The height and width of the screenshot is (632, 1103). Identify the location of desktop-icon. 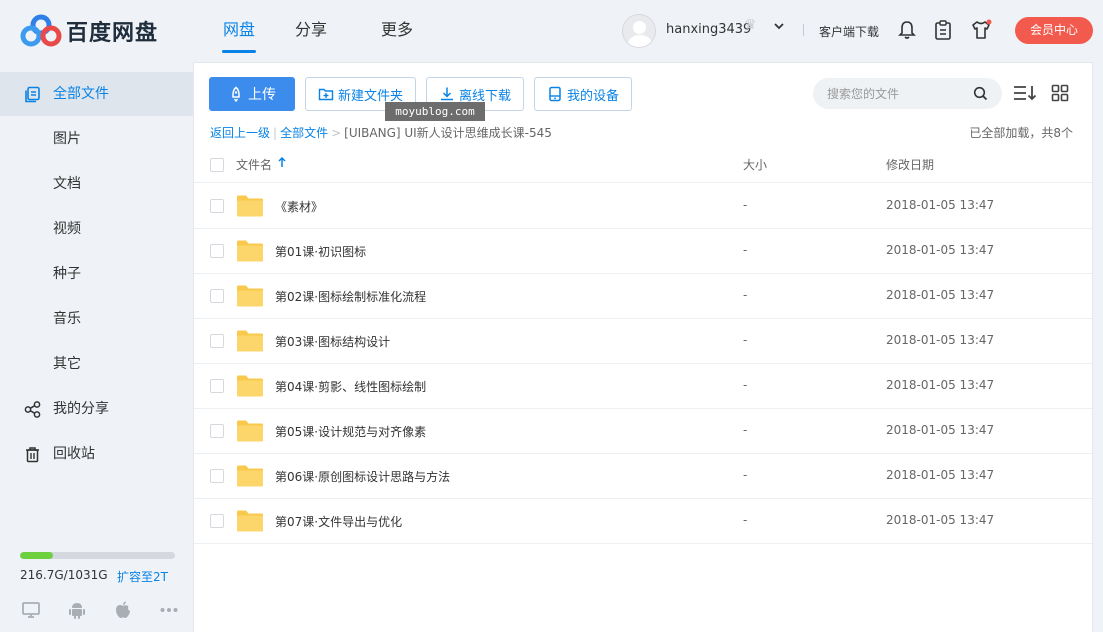
(31, 610).